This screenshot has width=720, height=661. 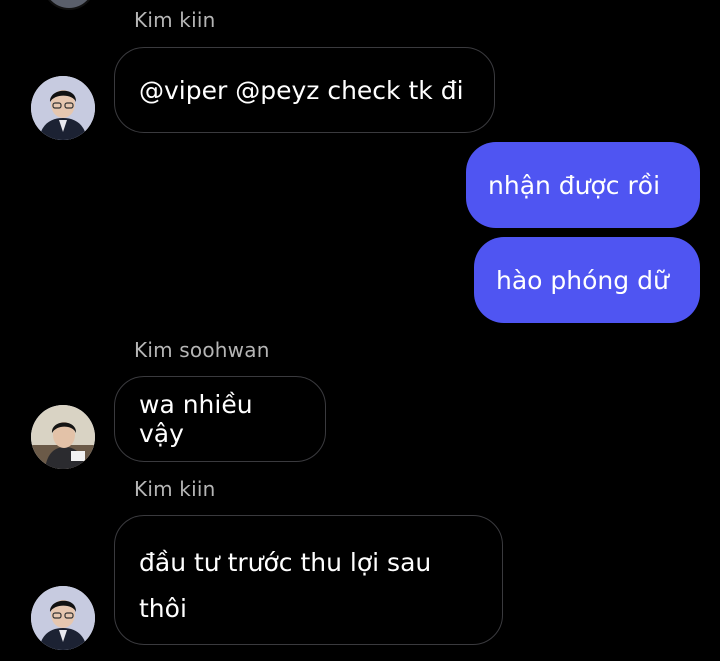 I want to click on outgoing-message-bubble: nhận được rồi, so click(x=583, y=185).